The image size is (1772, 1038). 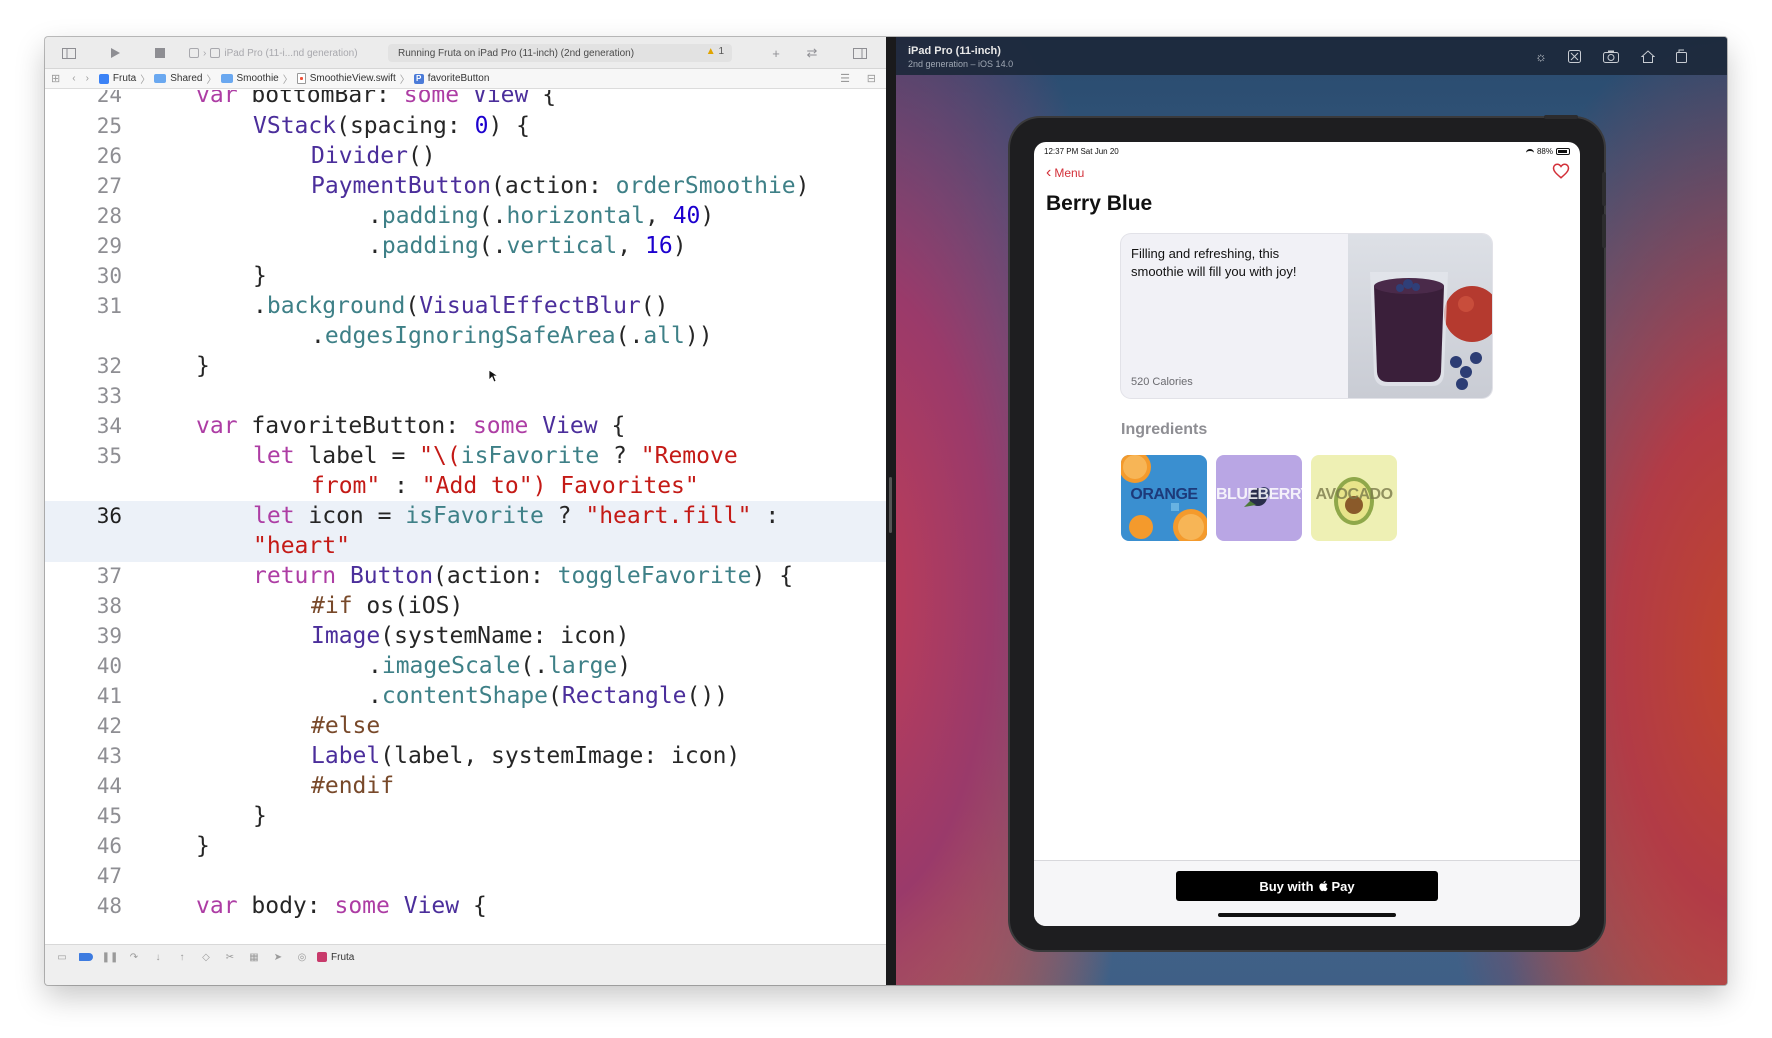 I want to click on favorite-heart-icon, so click(x=1561, y=171).